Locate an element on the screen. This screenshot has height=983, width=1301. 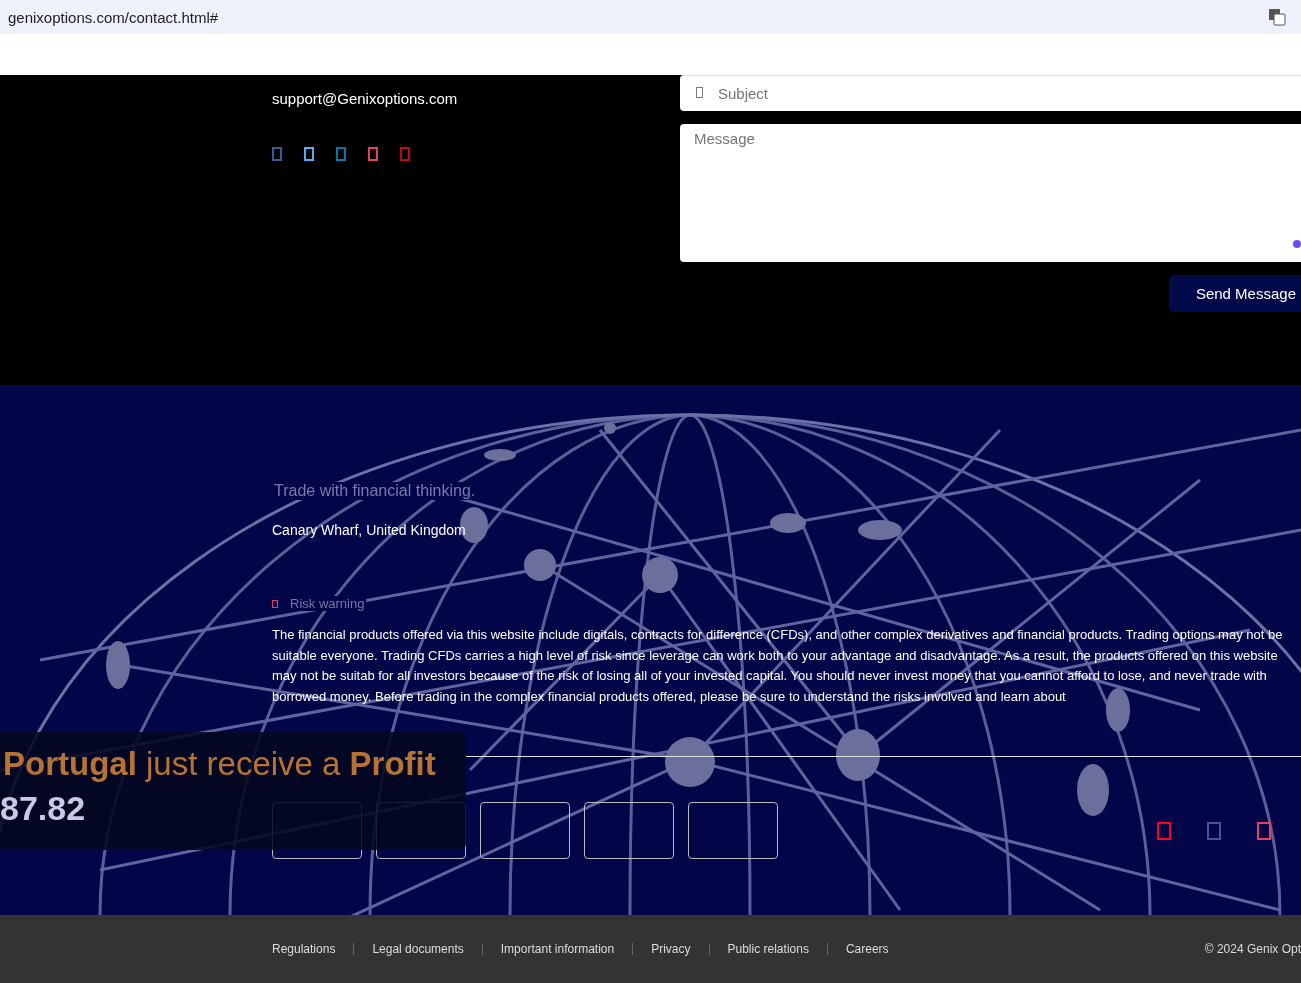
footer-link: Important information is located at coordinates (557, 949).